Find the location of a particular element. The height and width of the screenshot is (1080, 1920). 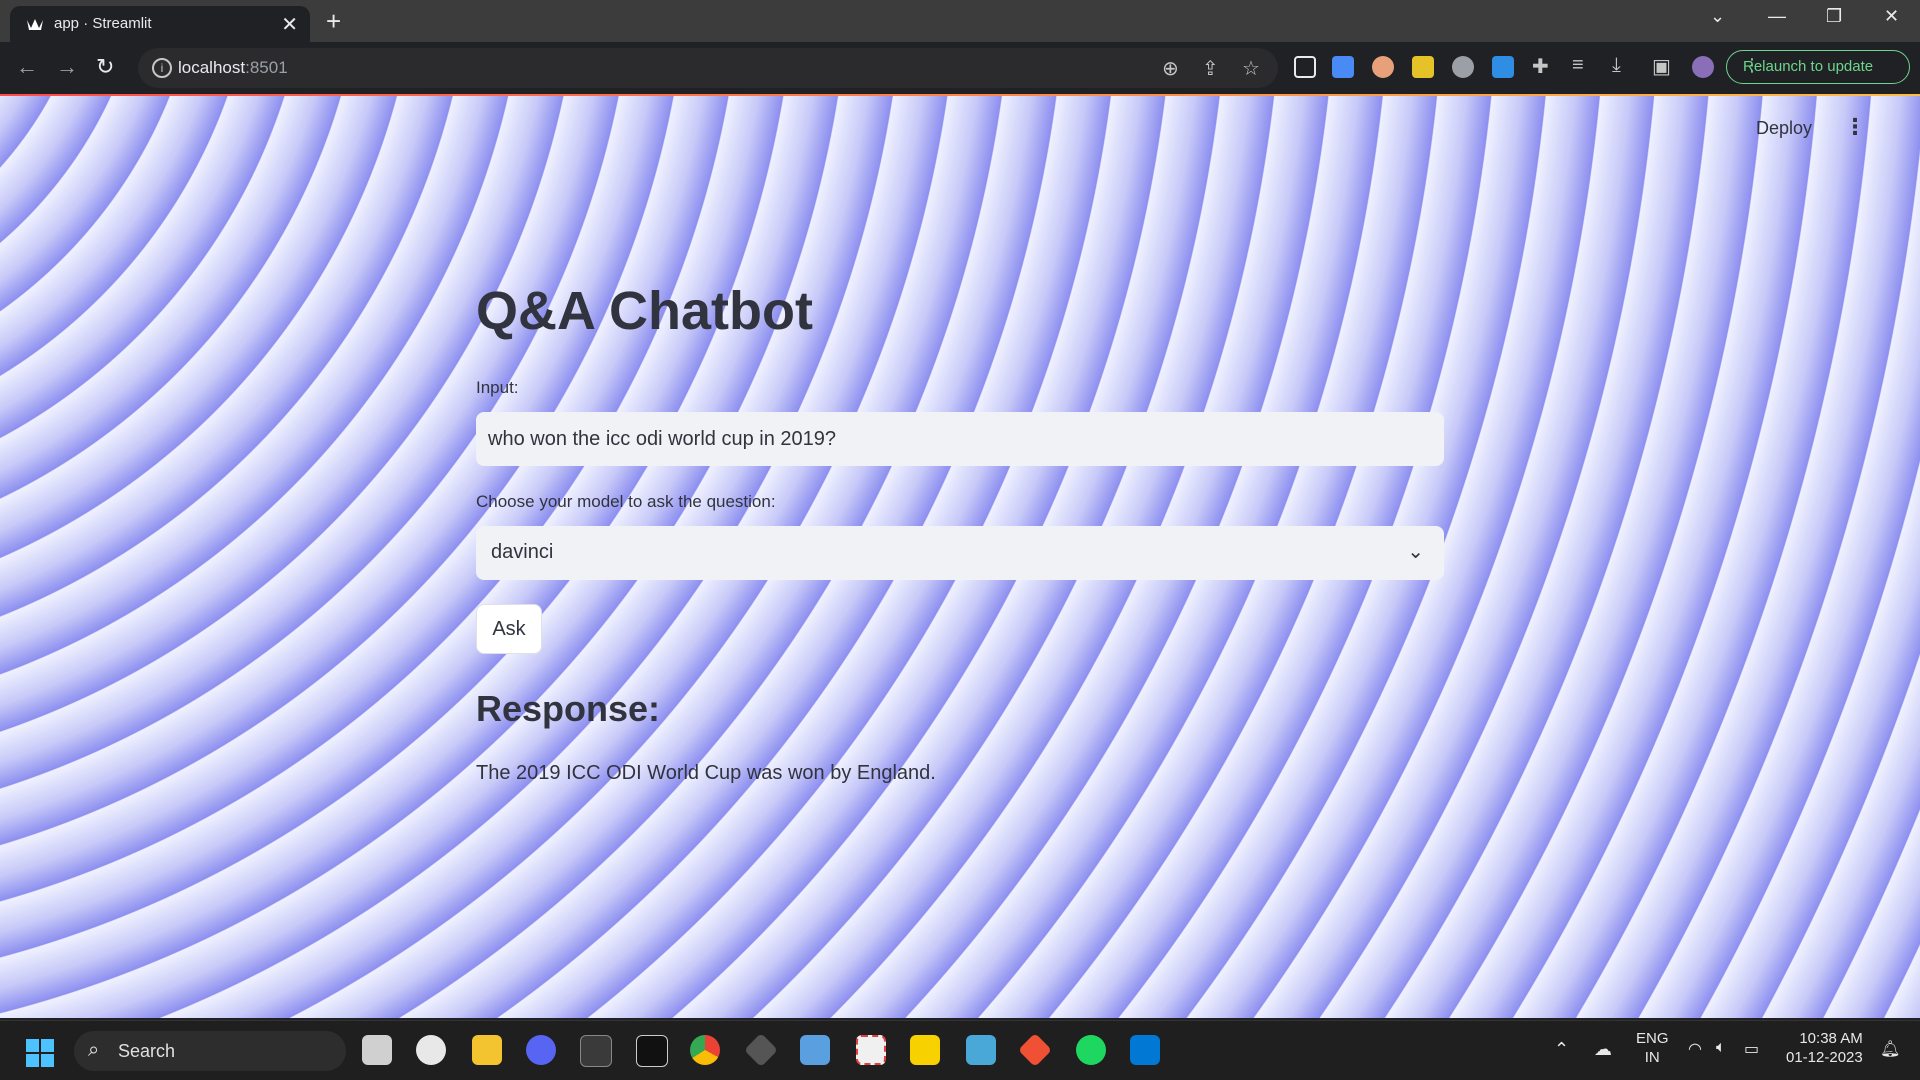

download-icon: ⤓ is located at coordinates (1616, 65).